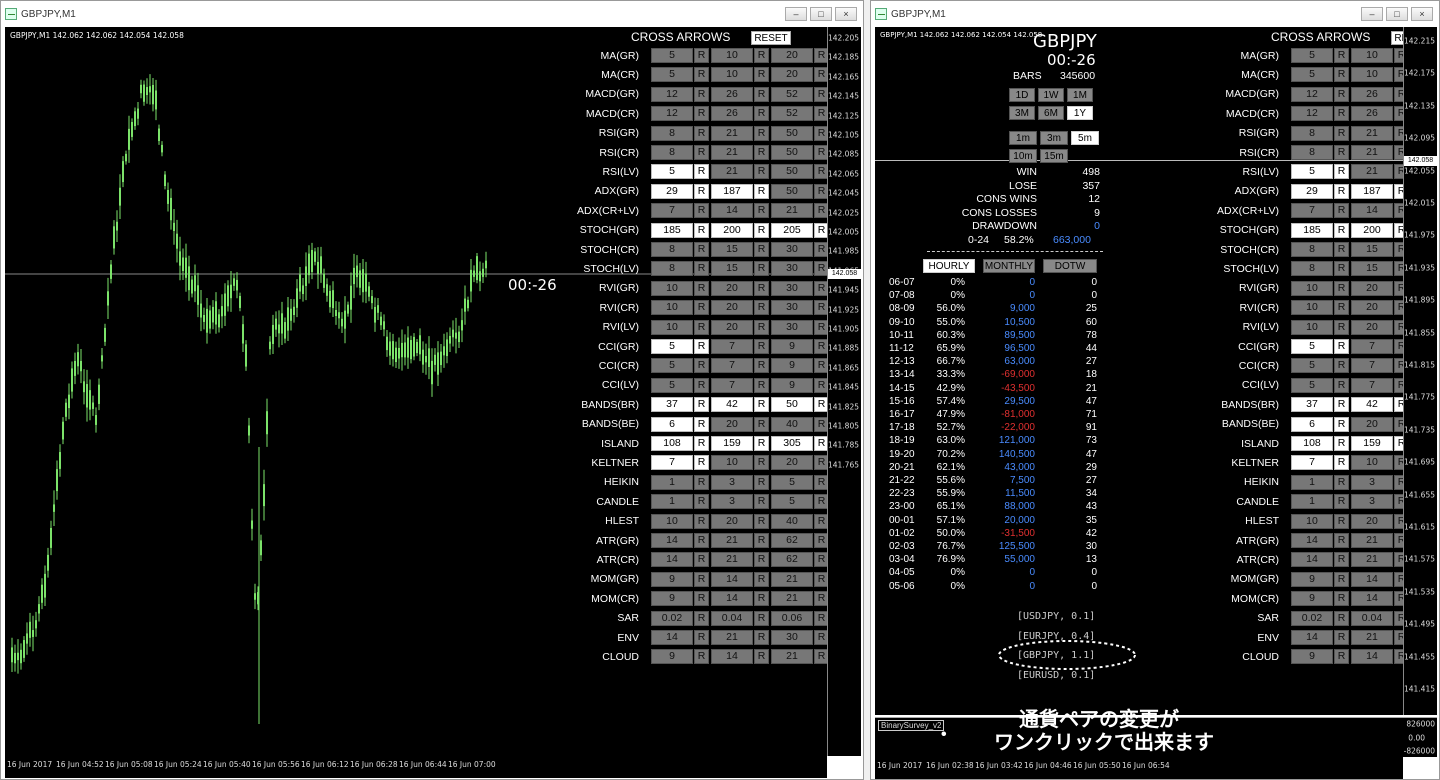 Image resolution: width=1440 pixels, height=780 pixels. What do you see at coordinates (1056, 616) in the screenshot?
I see `pair-item: [USDJPY, 0.1]` at bounding box center [1056, 616].